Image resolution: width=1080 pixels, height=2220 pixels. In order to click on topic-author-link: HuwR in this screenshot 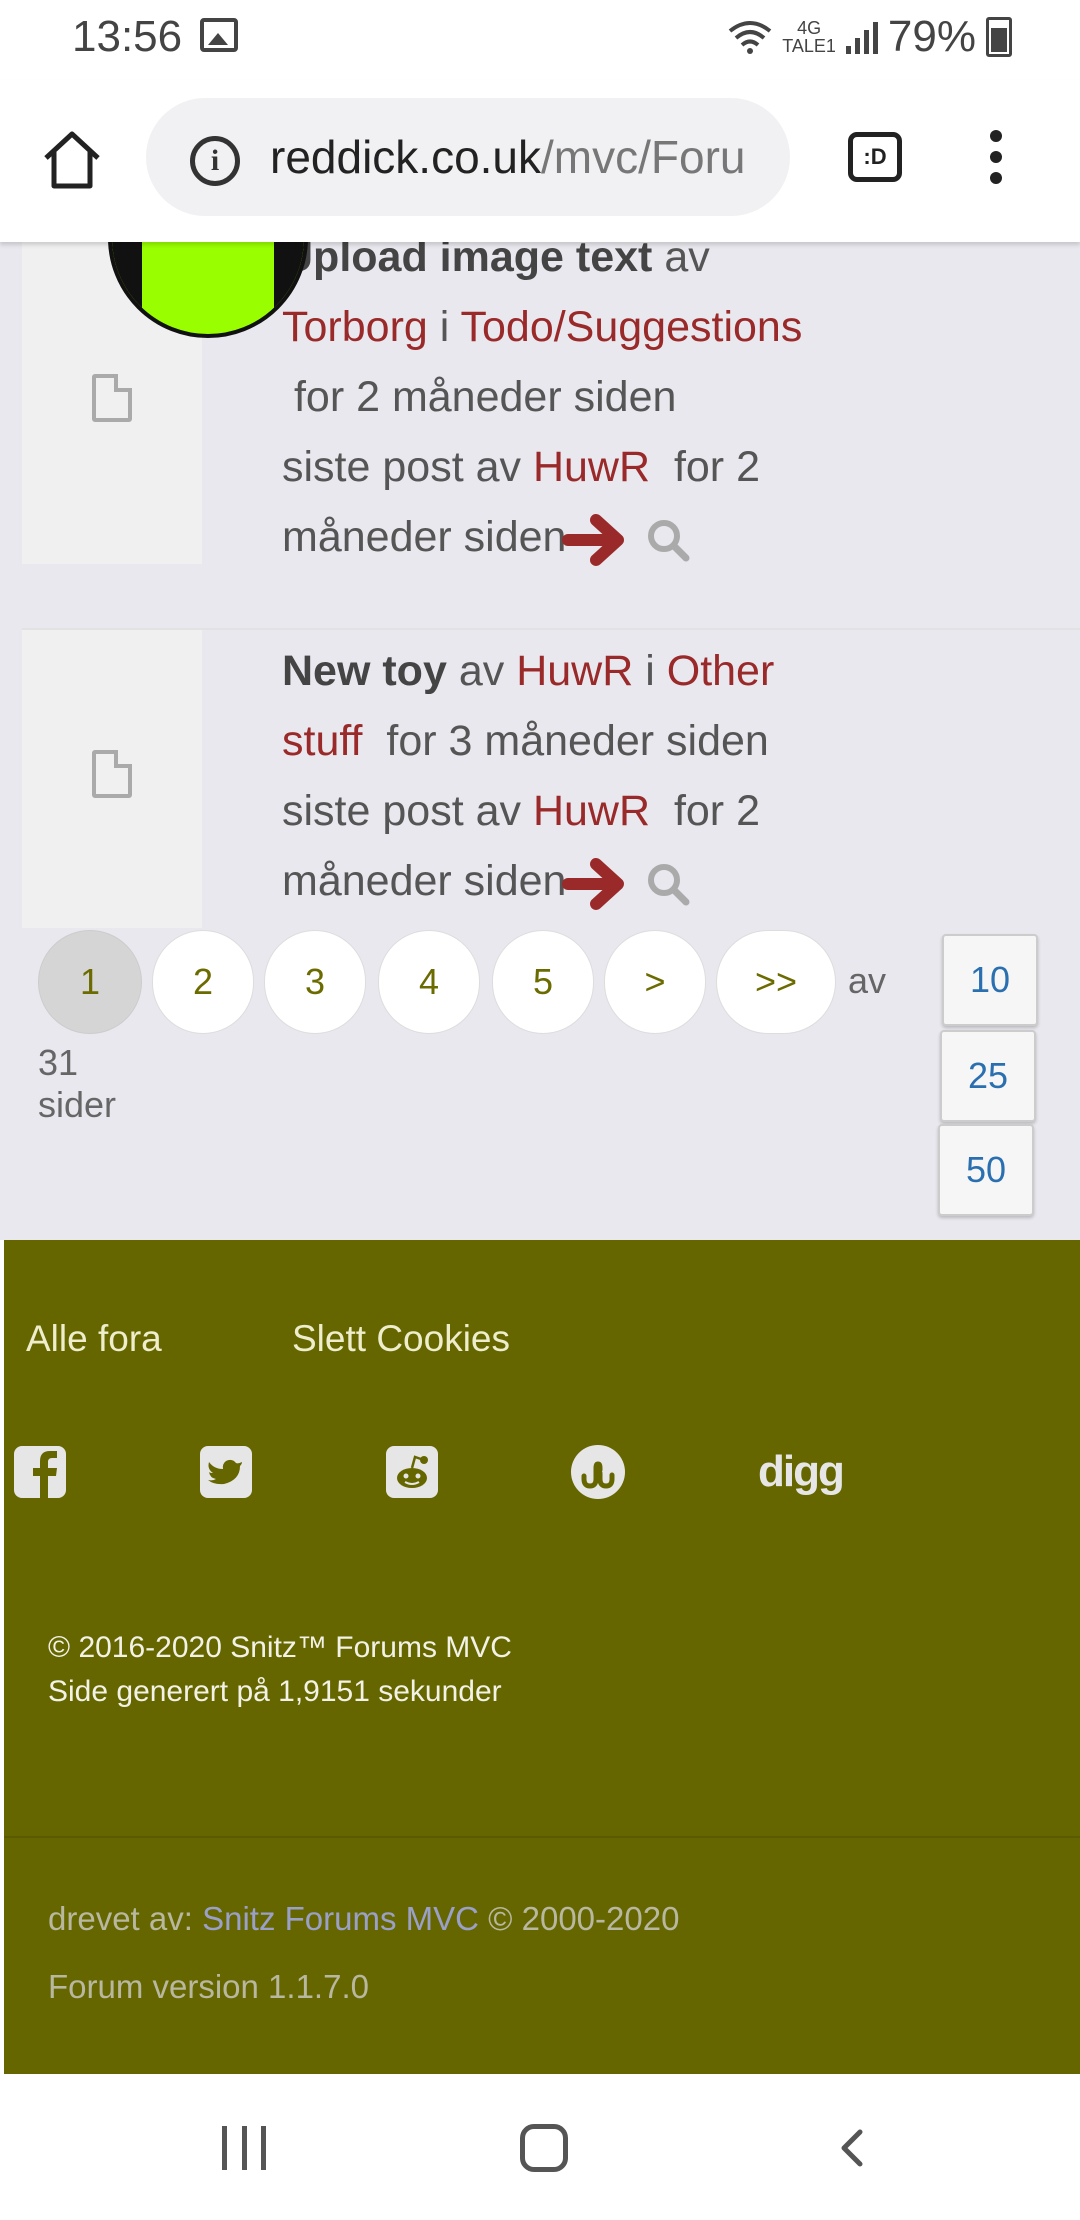, I will do `click(574, 671)`.